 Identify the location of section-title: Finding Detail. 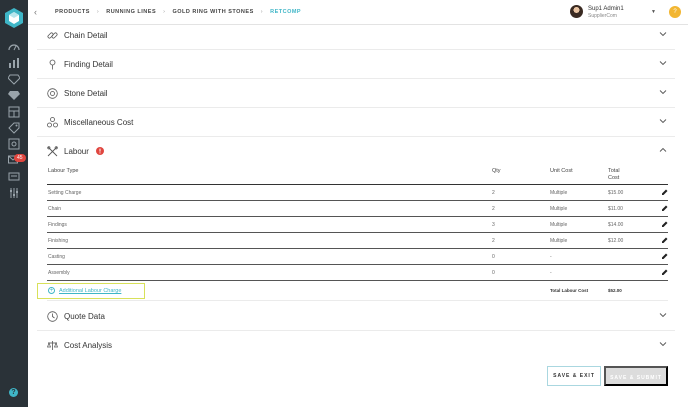
(88, 64).